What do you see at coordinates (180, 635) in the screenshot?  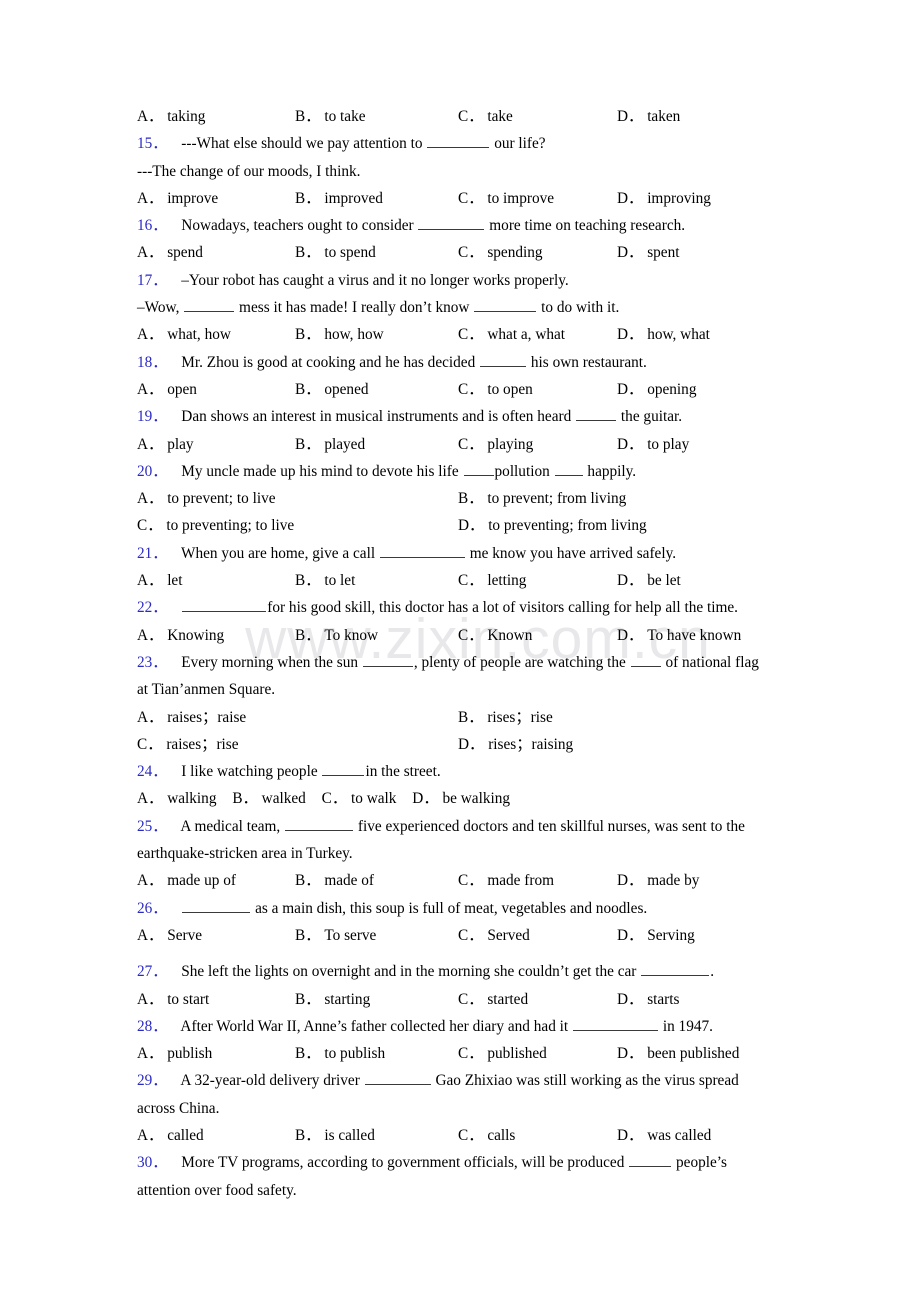 I see `option-a: A． Knowing` at bounding box center [180, 635].